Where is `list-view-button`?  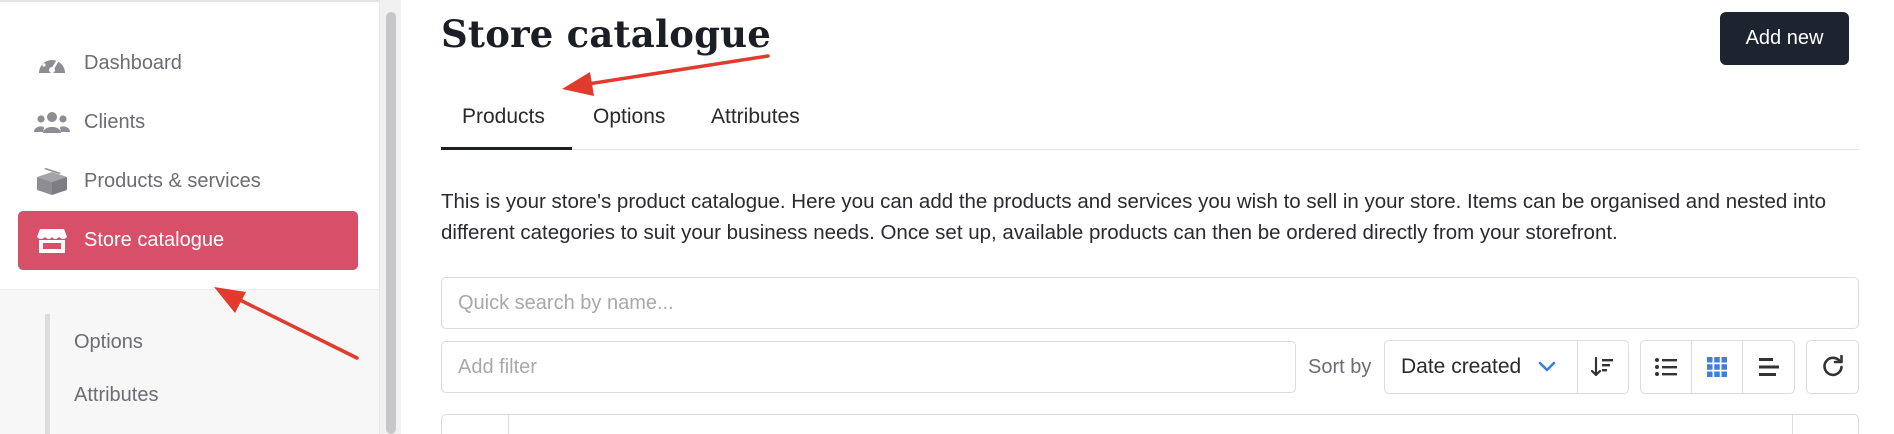
list-view-button is located at coordinates (1666, 367).